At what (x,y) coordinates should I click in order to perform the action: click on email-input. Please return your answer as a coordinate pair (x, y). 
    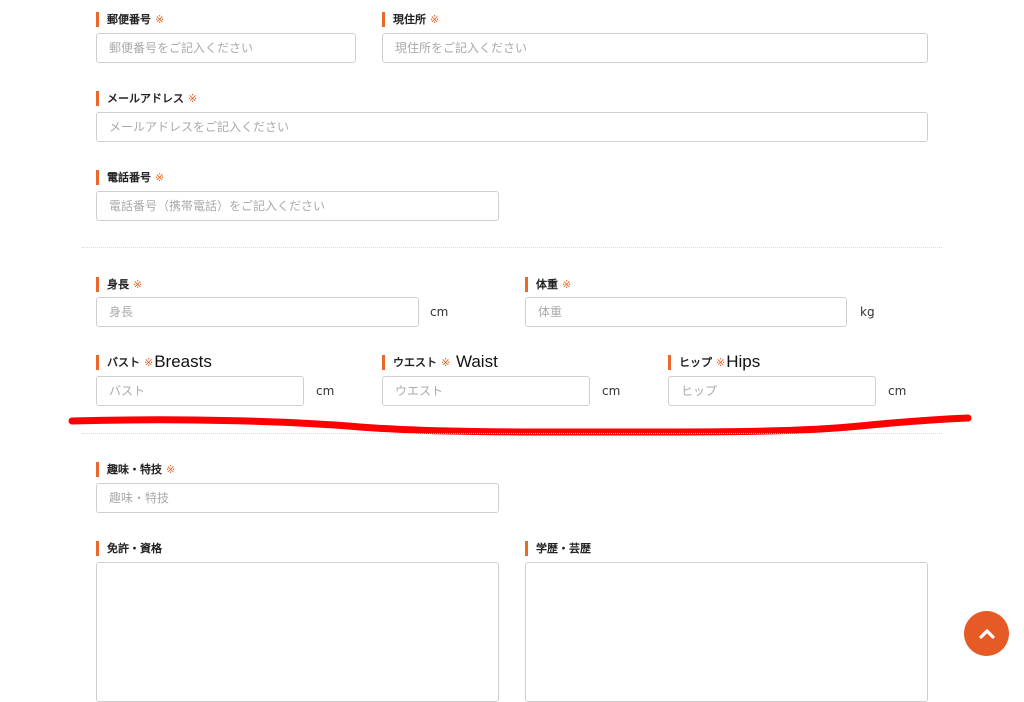
    Looking at the image, I should click on (512, 127).